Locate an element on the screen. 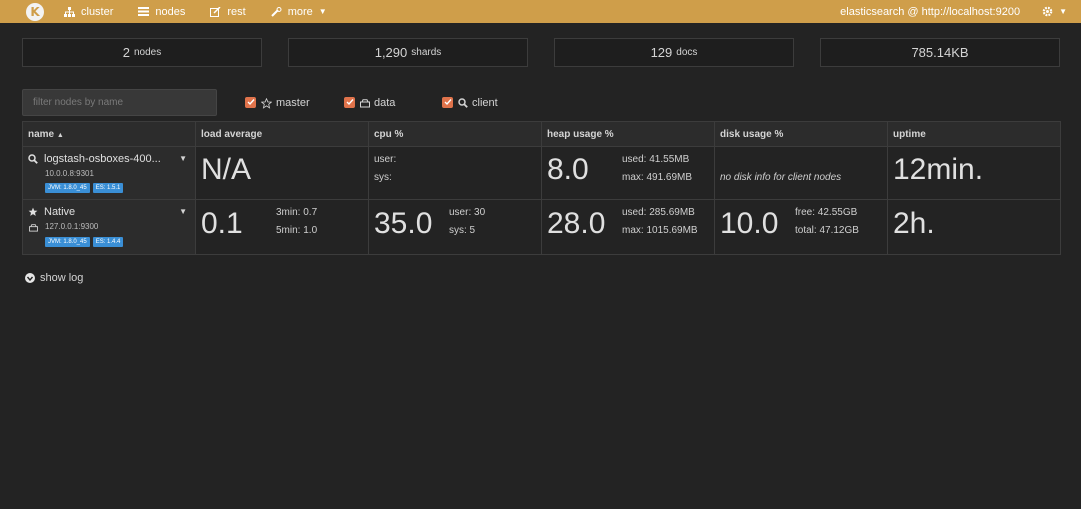 The height and width of the screenshot is (509, 1081). node-address: 10.0.0.8:9301 is located at coordinates (69, 173).